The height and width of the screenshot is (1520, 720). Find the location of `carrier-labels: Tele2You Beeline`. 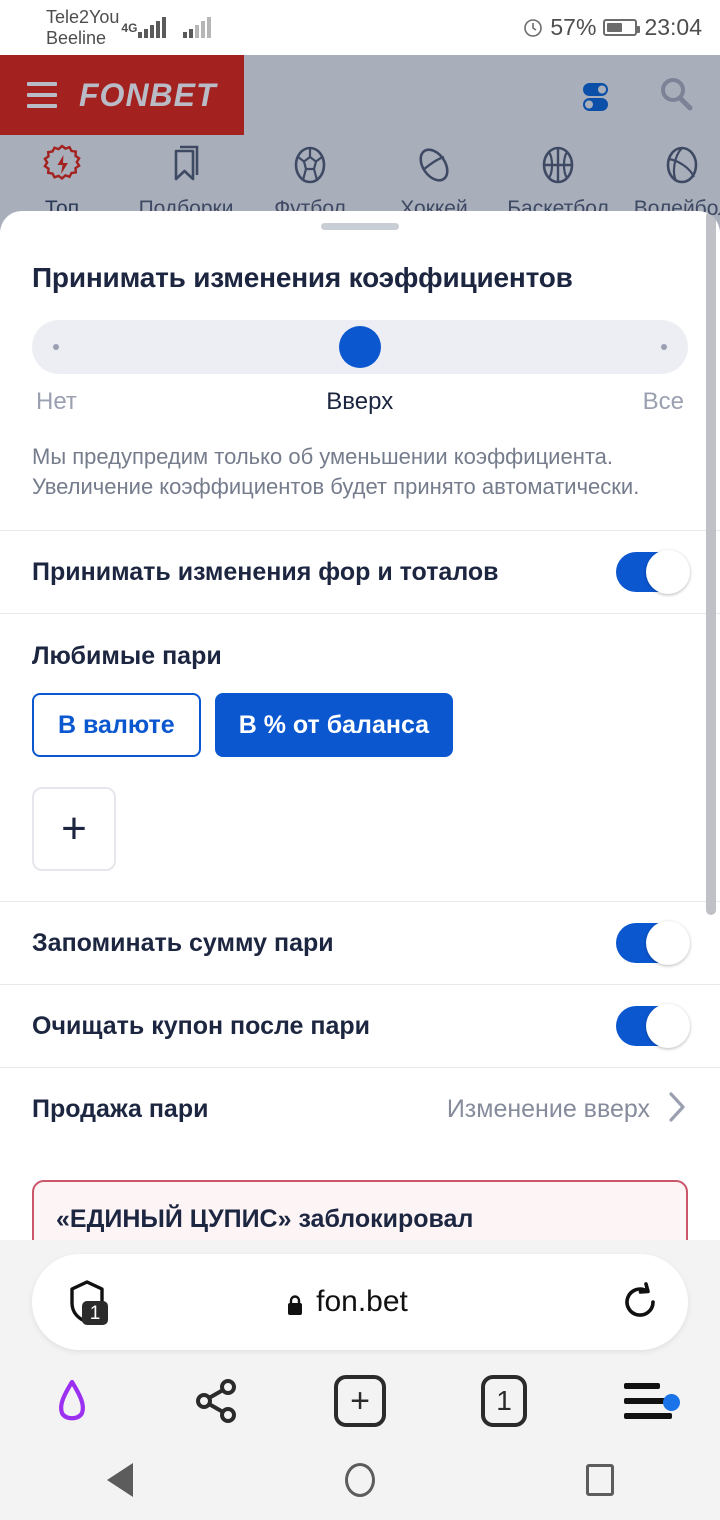

carrier-labels: Tele2You Beeline is located at coordinates (82, 28).